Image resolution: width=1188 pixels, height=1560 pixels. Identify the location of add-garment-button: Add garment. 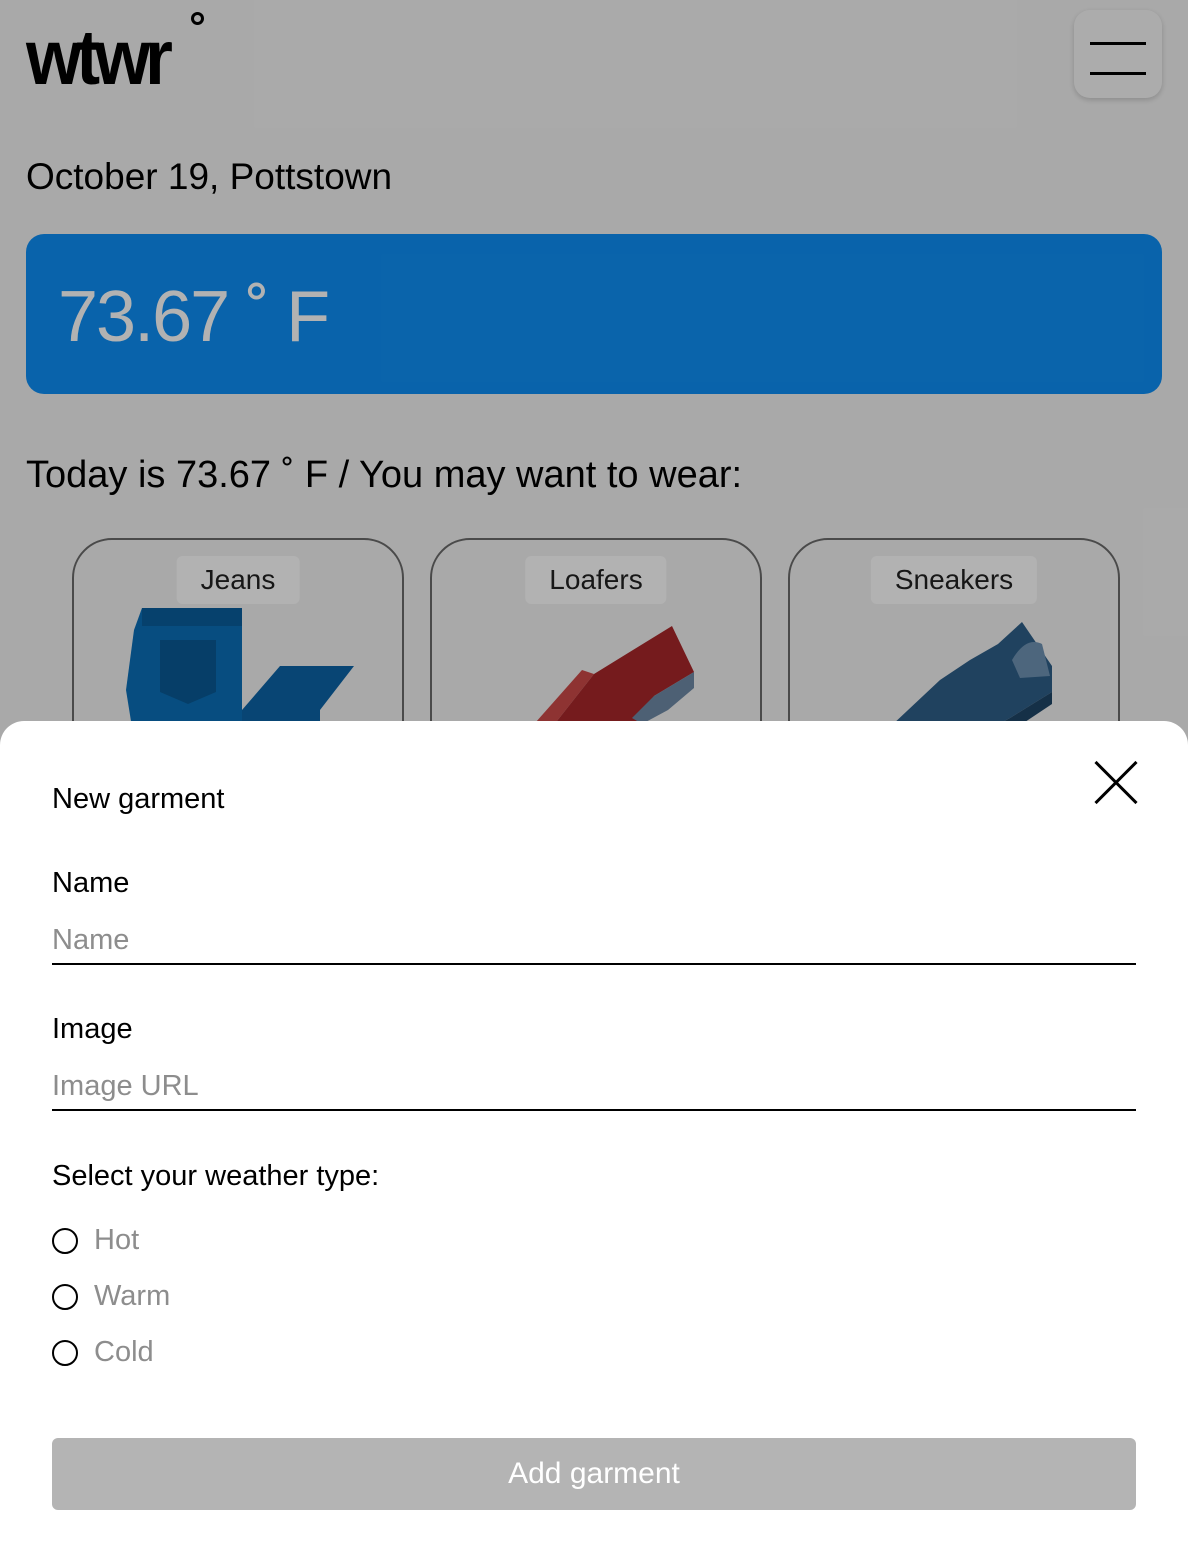
(594, 1474).